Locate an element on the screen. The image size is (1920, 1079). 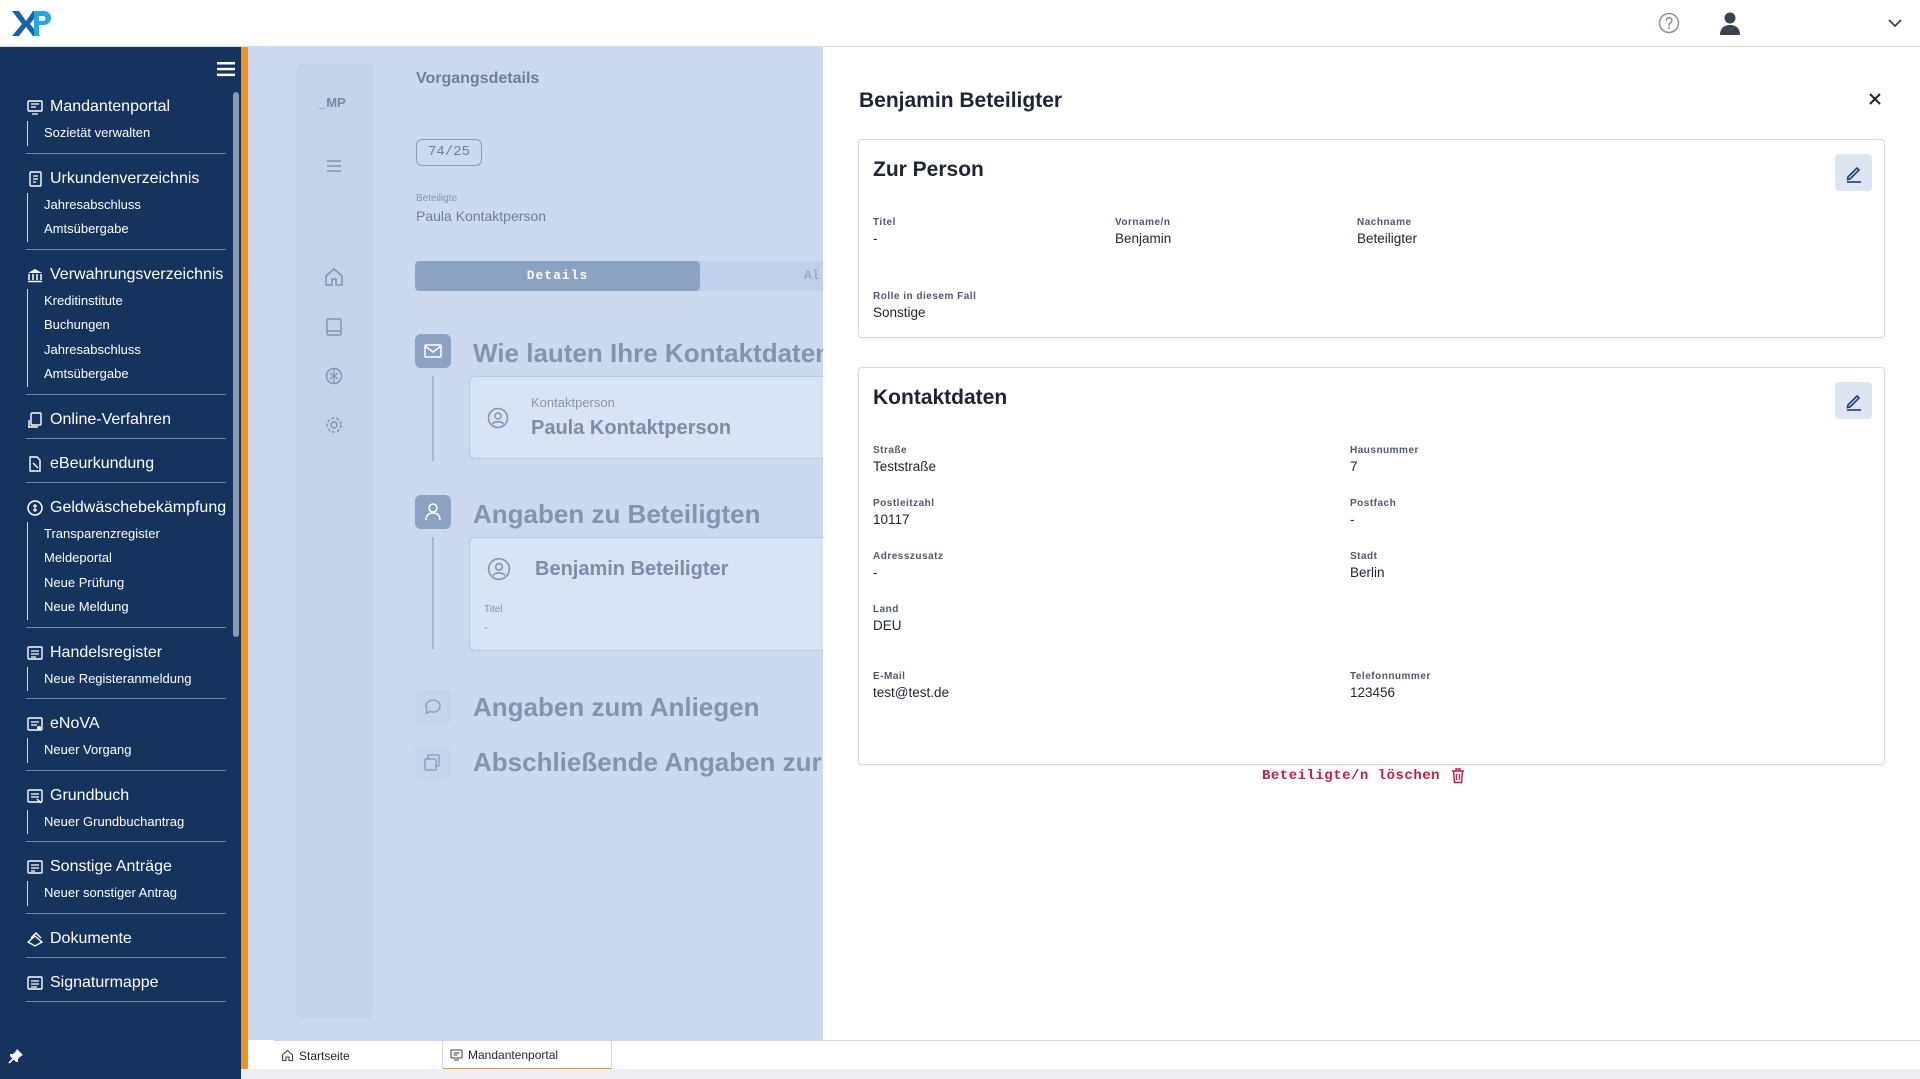
tab-details: Details is located at coordinates (557, 276).